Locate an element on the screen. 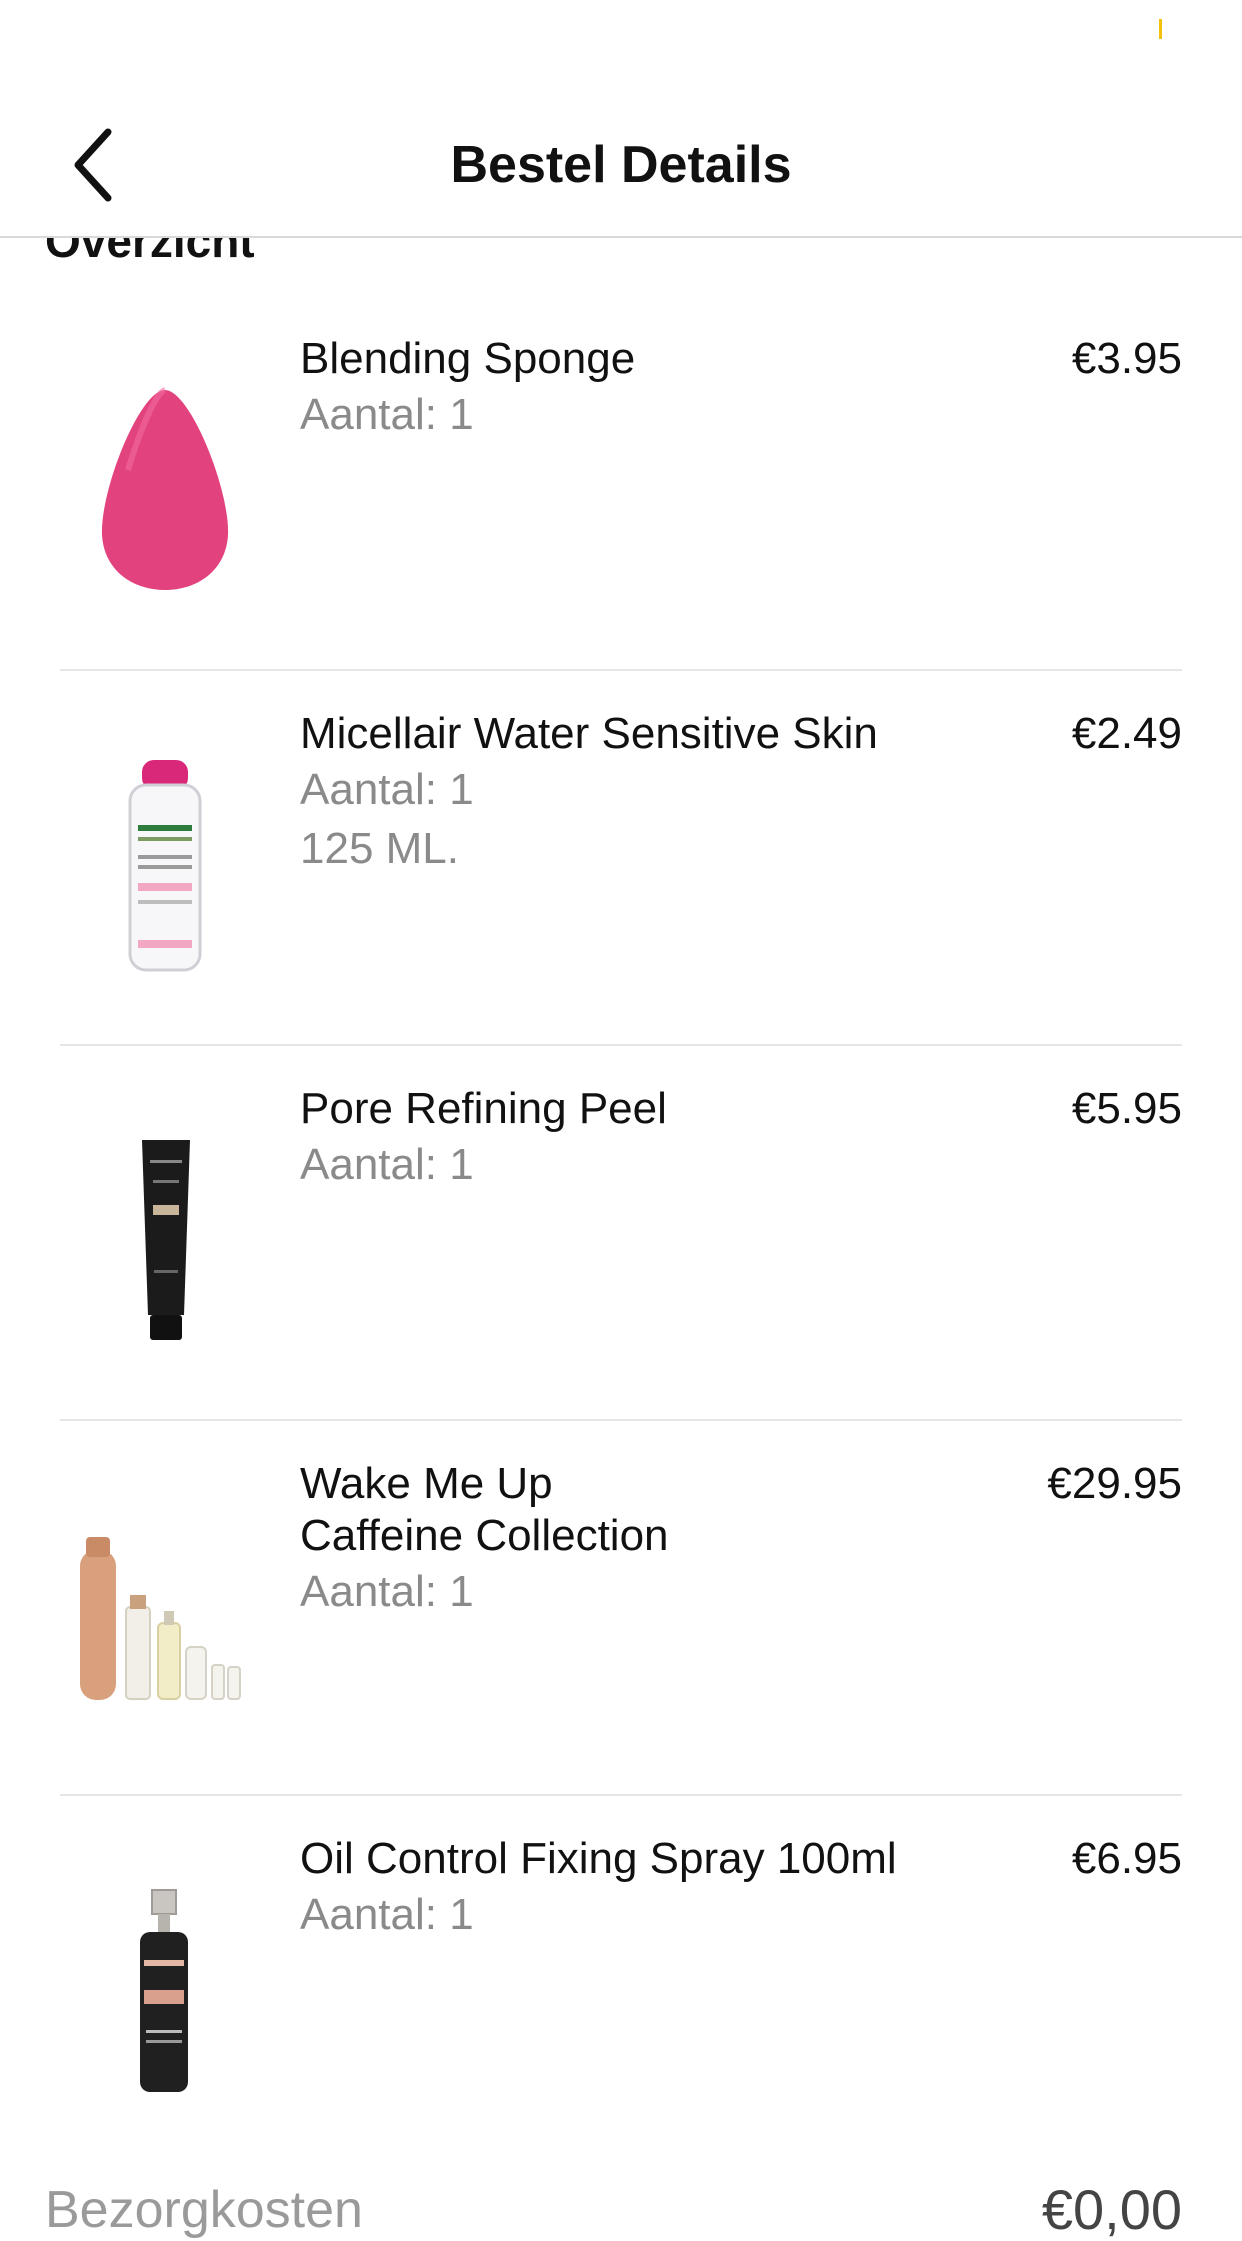  page-title: Bestel Details is located at coordinates (621, 165).